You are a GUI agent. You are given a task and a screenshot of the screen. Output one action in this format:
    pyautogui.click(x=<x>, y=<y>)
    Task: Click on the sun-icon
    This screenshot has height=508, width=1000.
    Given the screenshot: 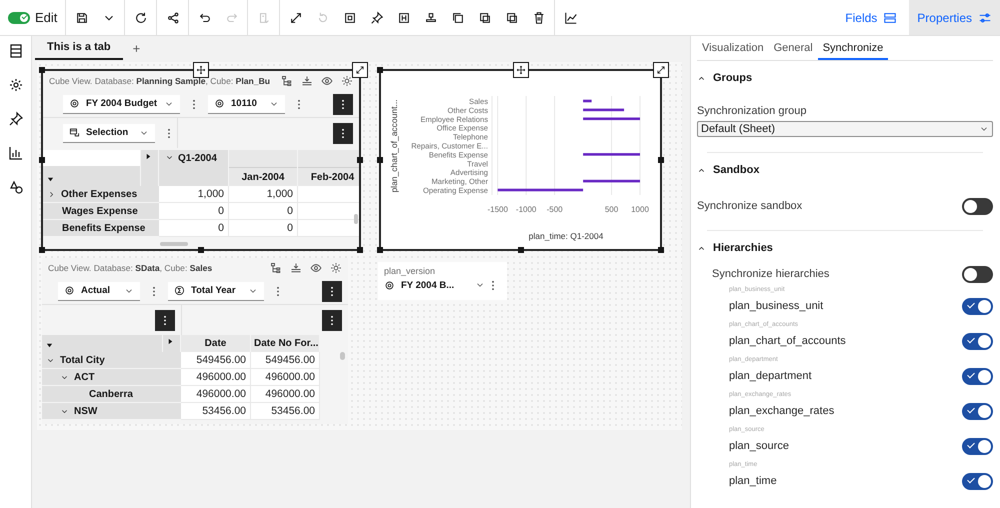 What is the action you would take?
    pyautogui.click(x=16, y=85)
    